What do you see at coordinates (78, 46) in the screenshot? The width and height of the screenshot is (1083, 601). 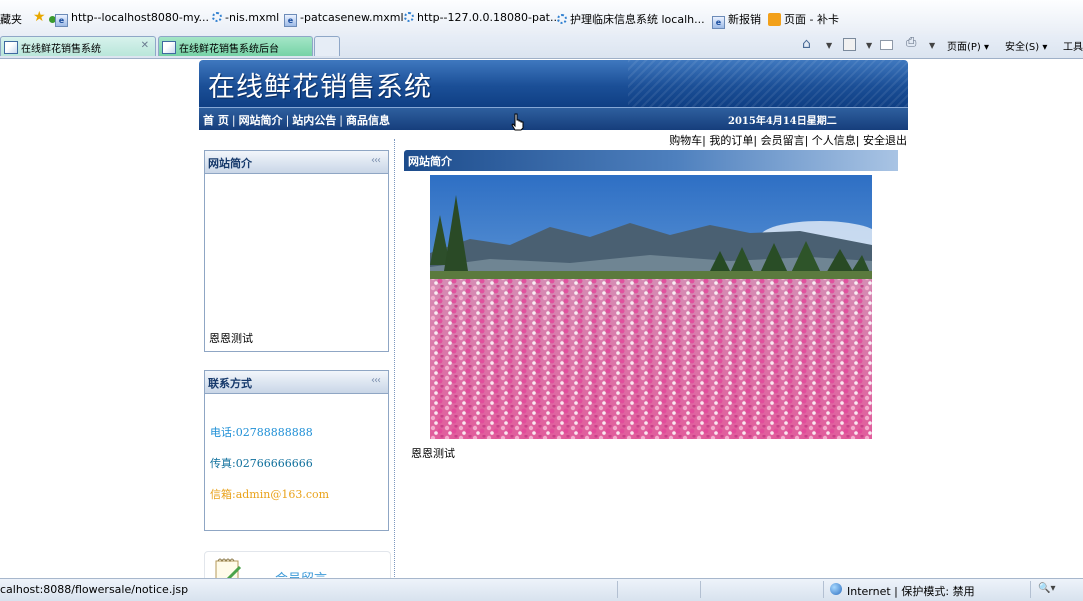 I see `tab-flower-shop: 在线鲜花销售系统 ✕` at bounding box center [78, 46].